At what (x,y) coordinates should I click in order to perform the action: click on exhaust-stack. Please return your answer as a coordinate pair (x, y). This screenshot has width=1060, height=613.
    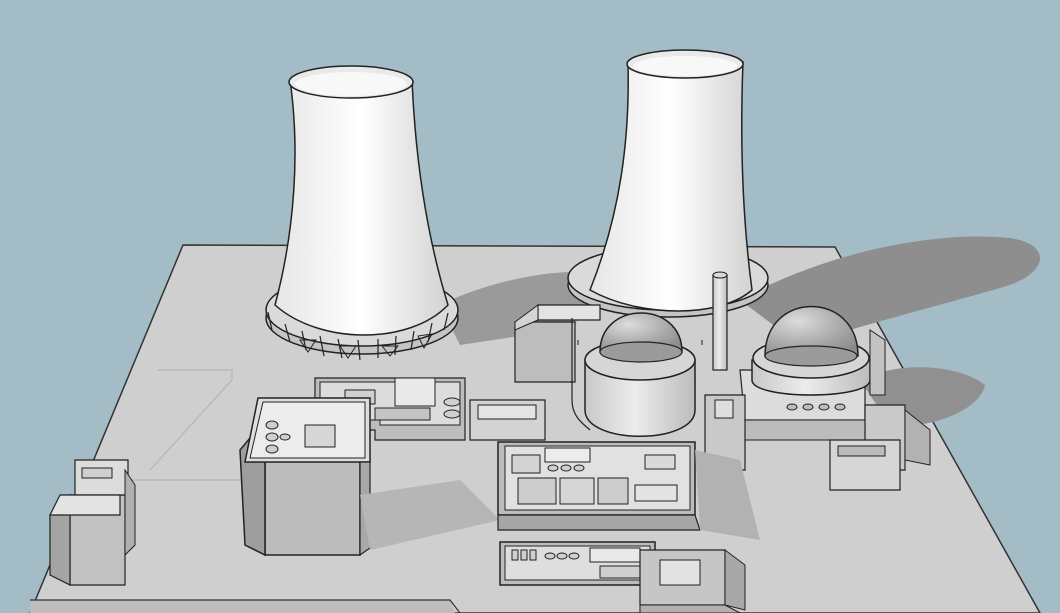
    Looking at the image, I should click on (720, 321).